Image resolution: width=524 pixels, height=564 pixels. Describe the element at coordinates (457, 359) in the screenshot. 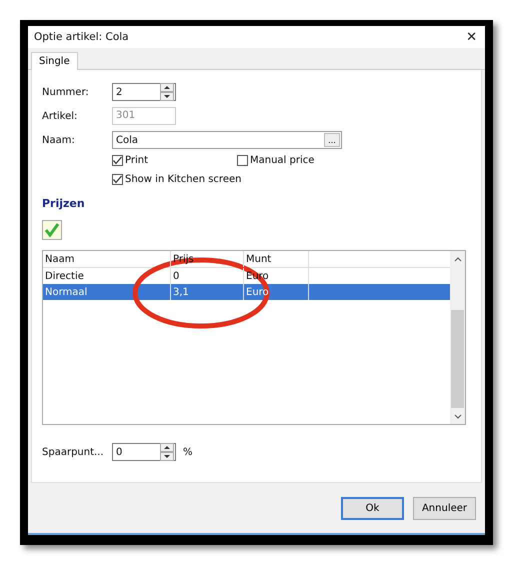

I see `scroll-thumb` at that location.